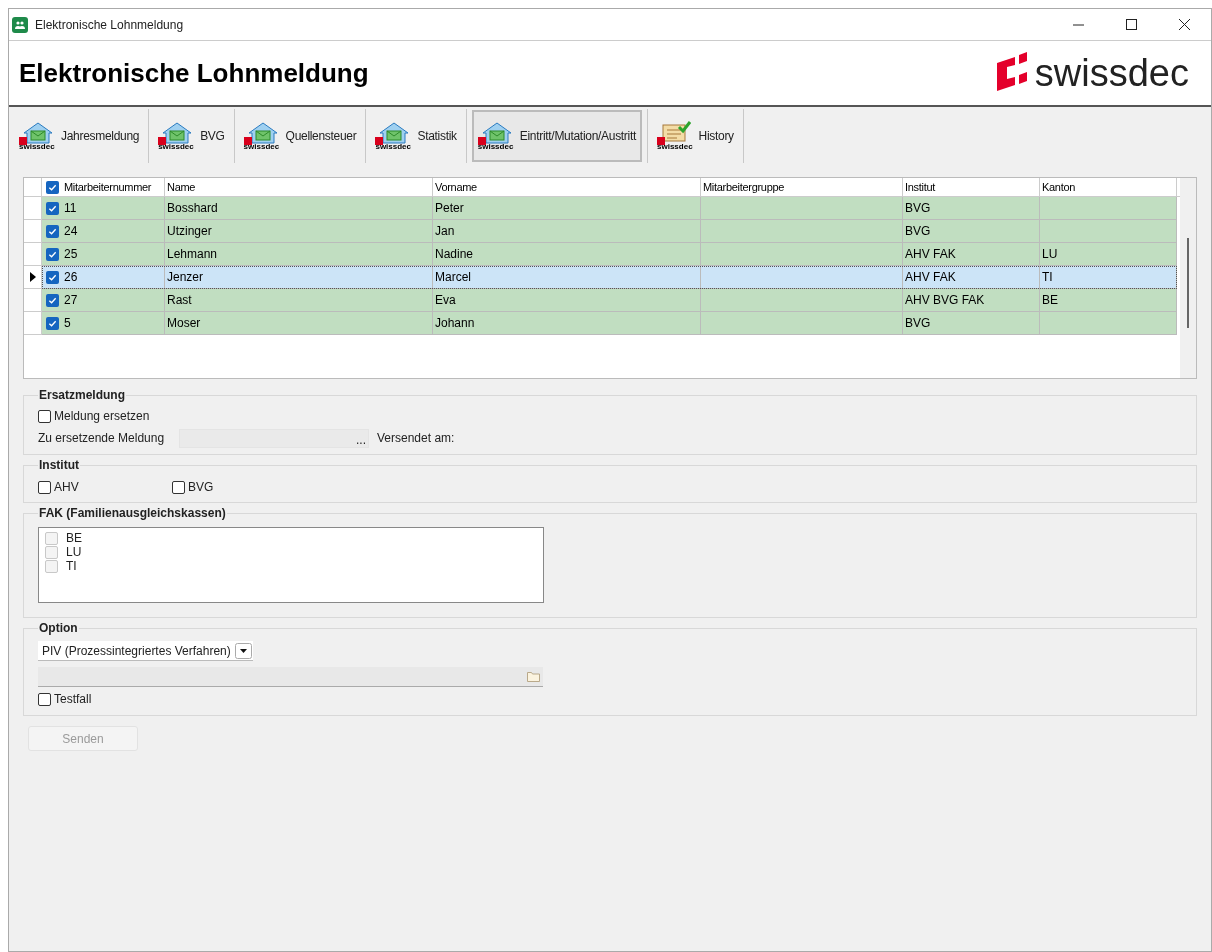  Describe the element at coordinates (971, 323) in the screenshot. I see `table-cell: BVG` at that location.